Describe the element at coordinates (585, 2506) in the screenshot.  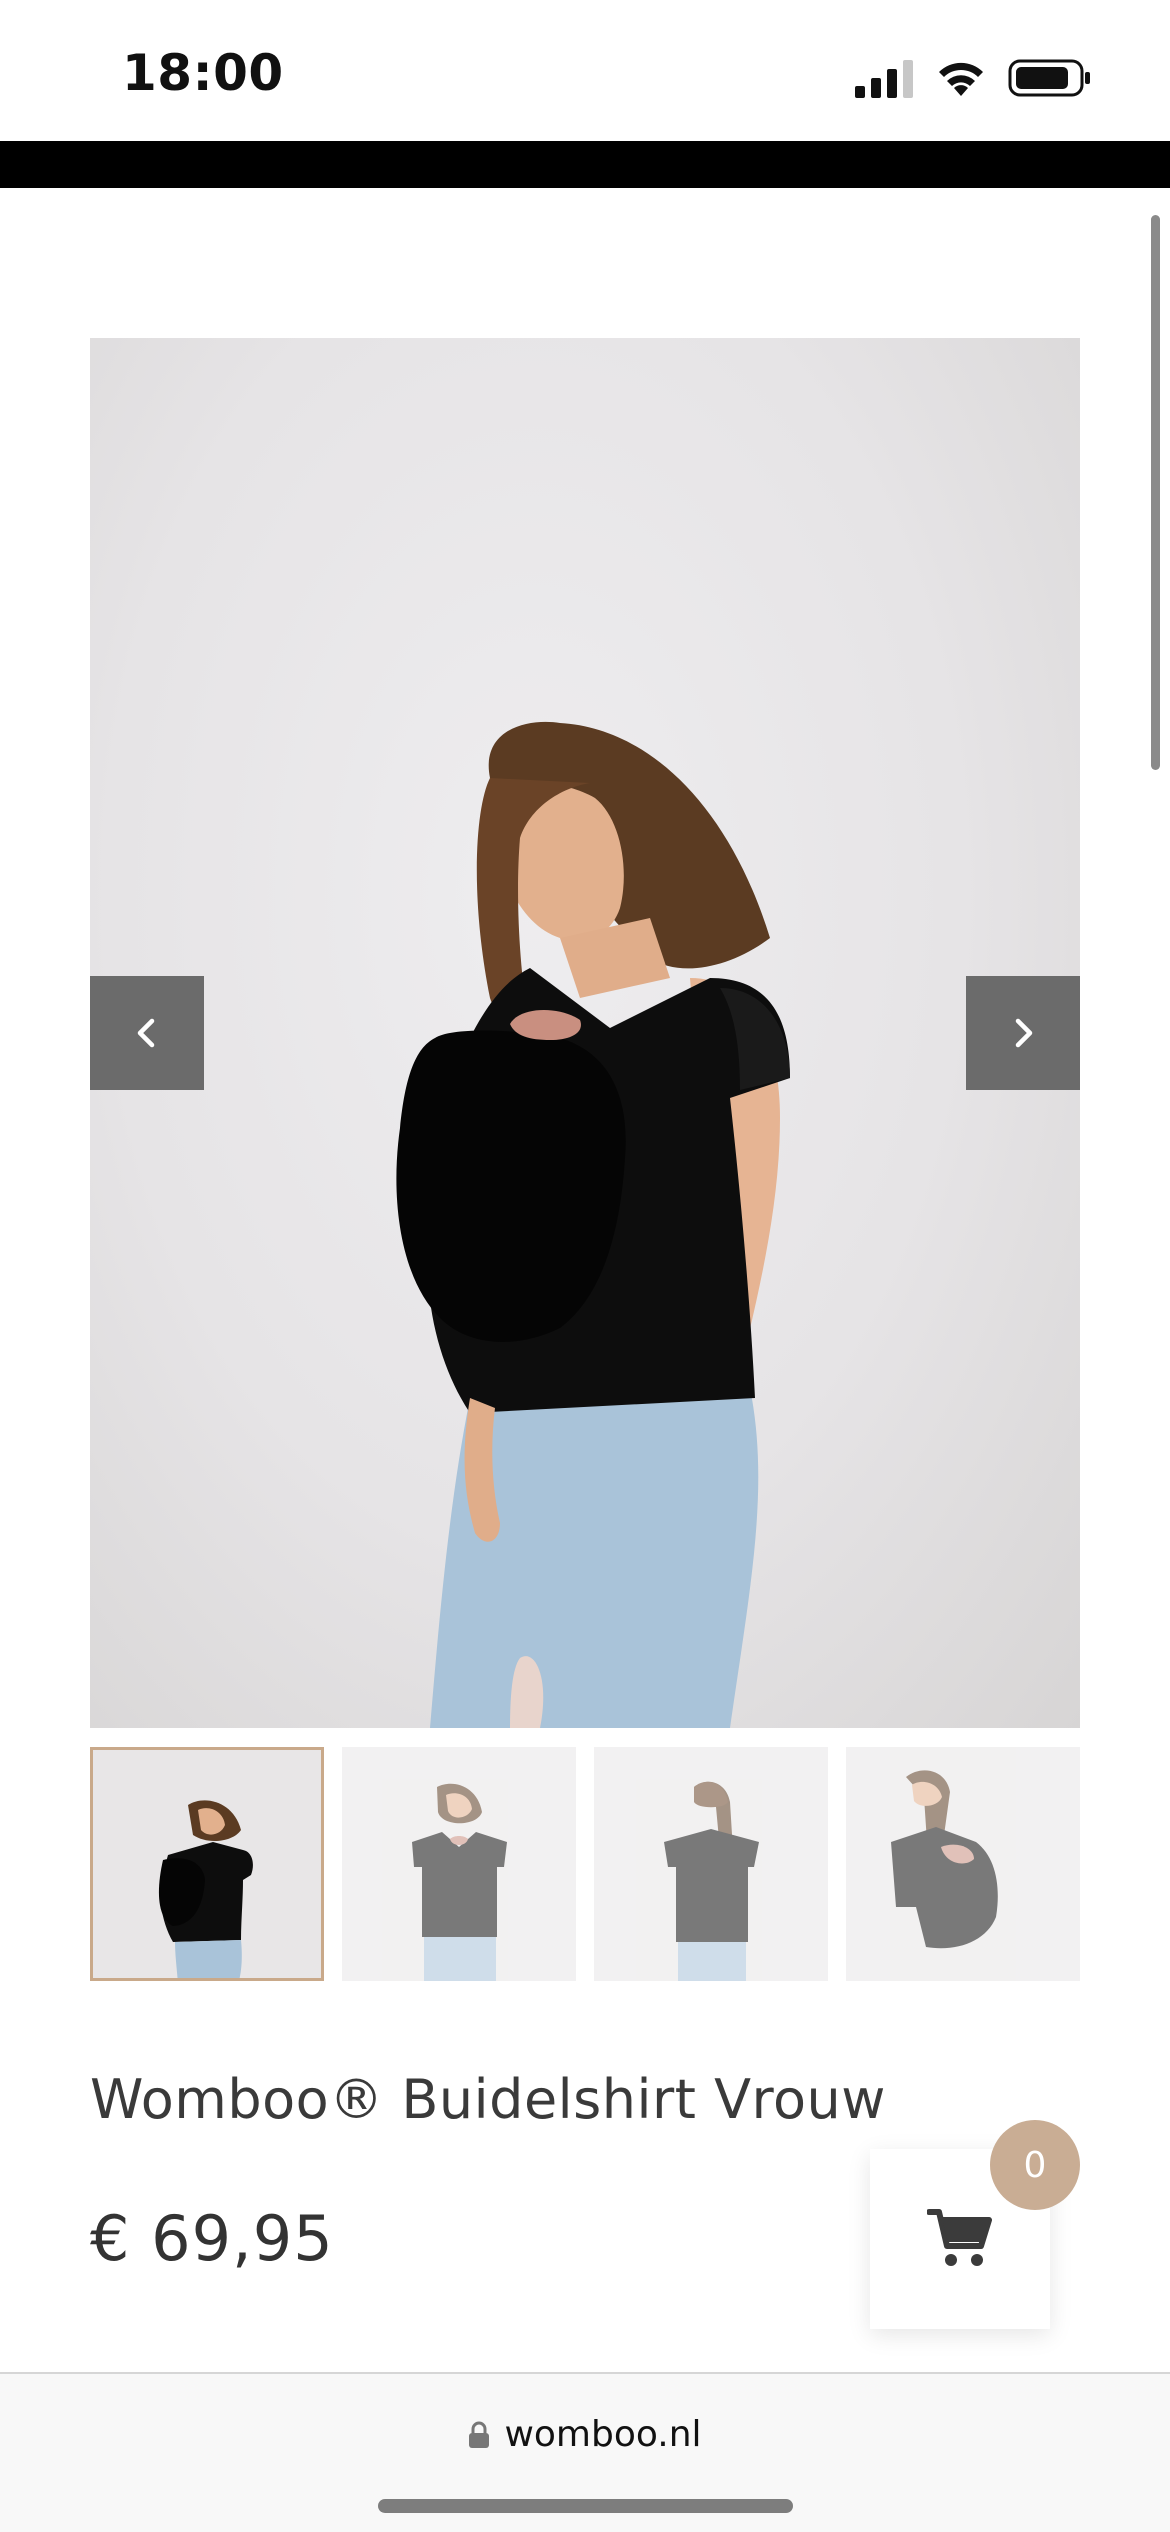
I see `home-indicator` at that location.